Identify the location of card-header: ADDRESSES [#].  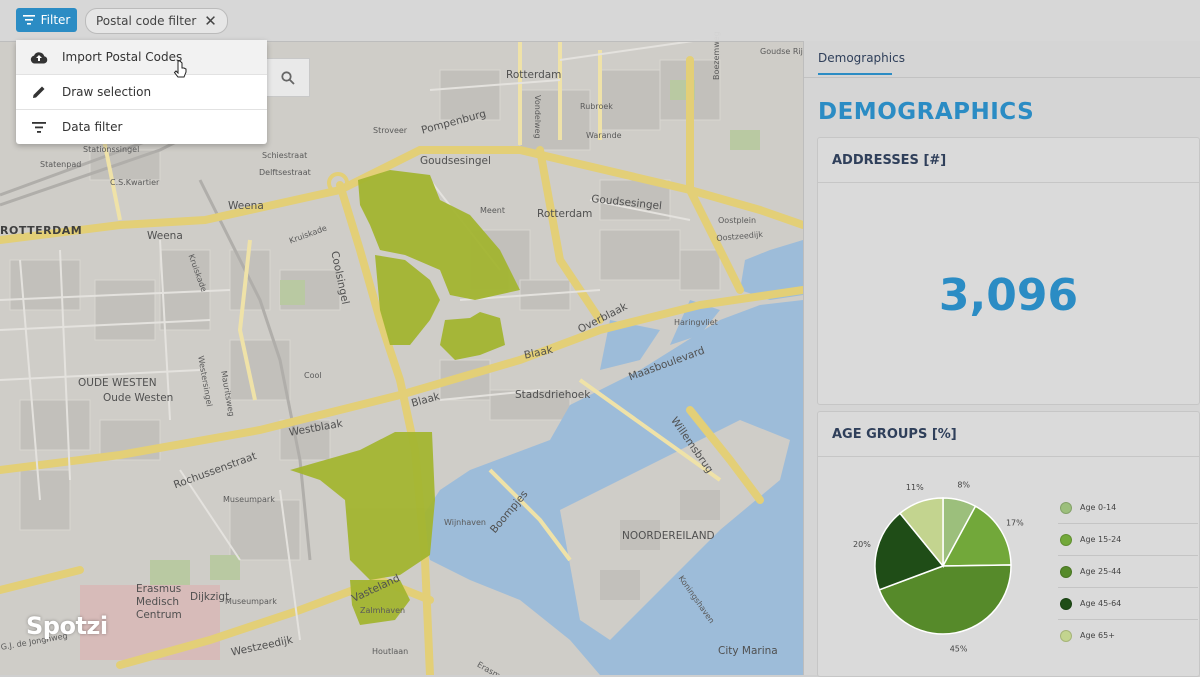
(1008, 160).